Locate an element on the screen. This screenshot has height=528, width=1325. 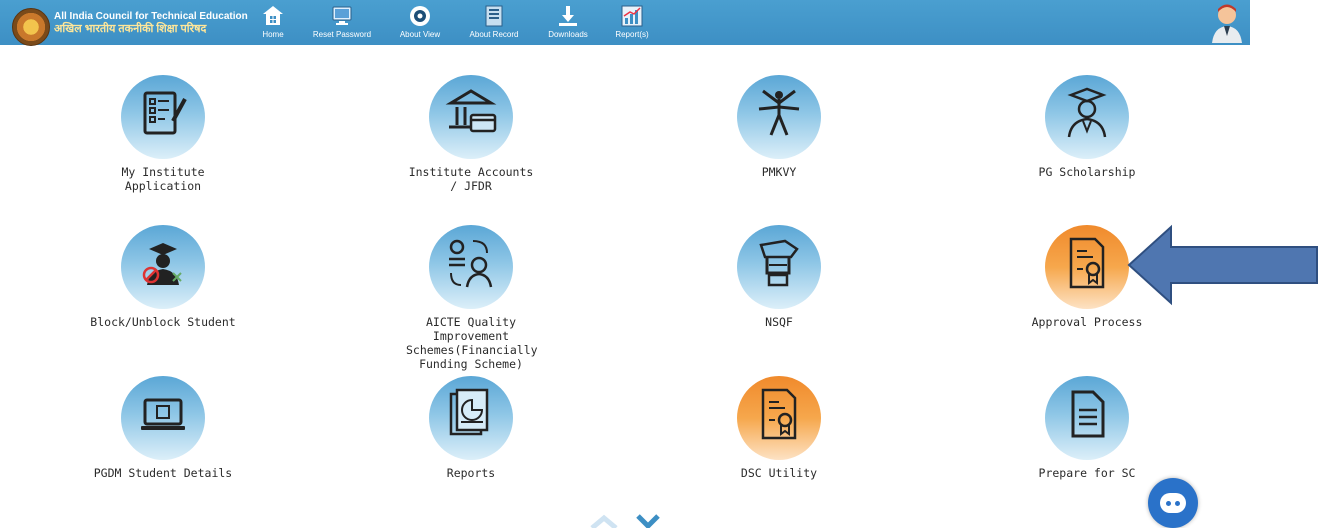
user-avatar-icon is located at coordinates (1227, 23).